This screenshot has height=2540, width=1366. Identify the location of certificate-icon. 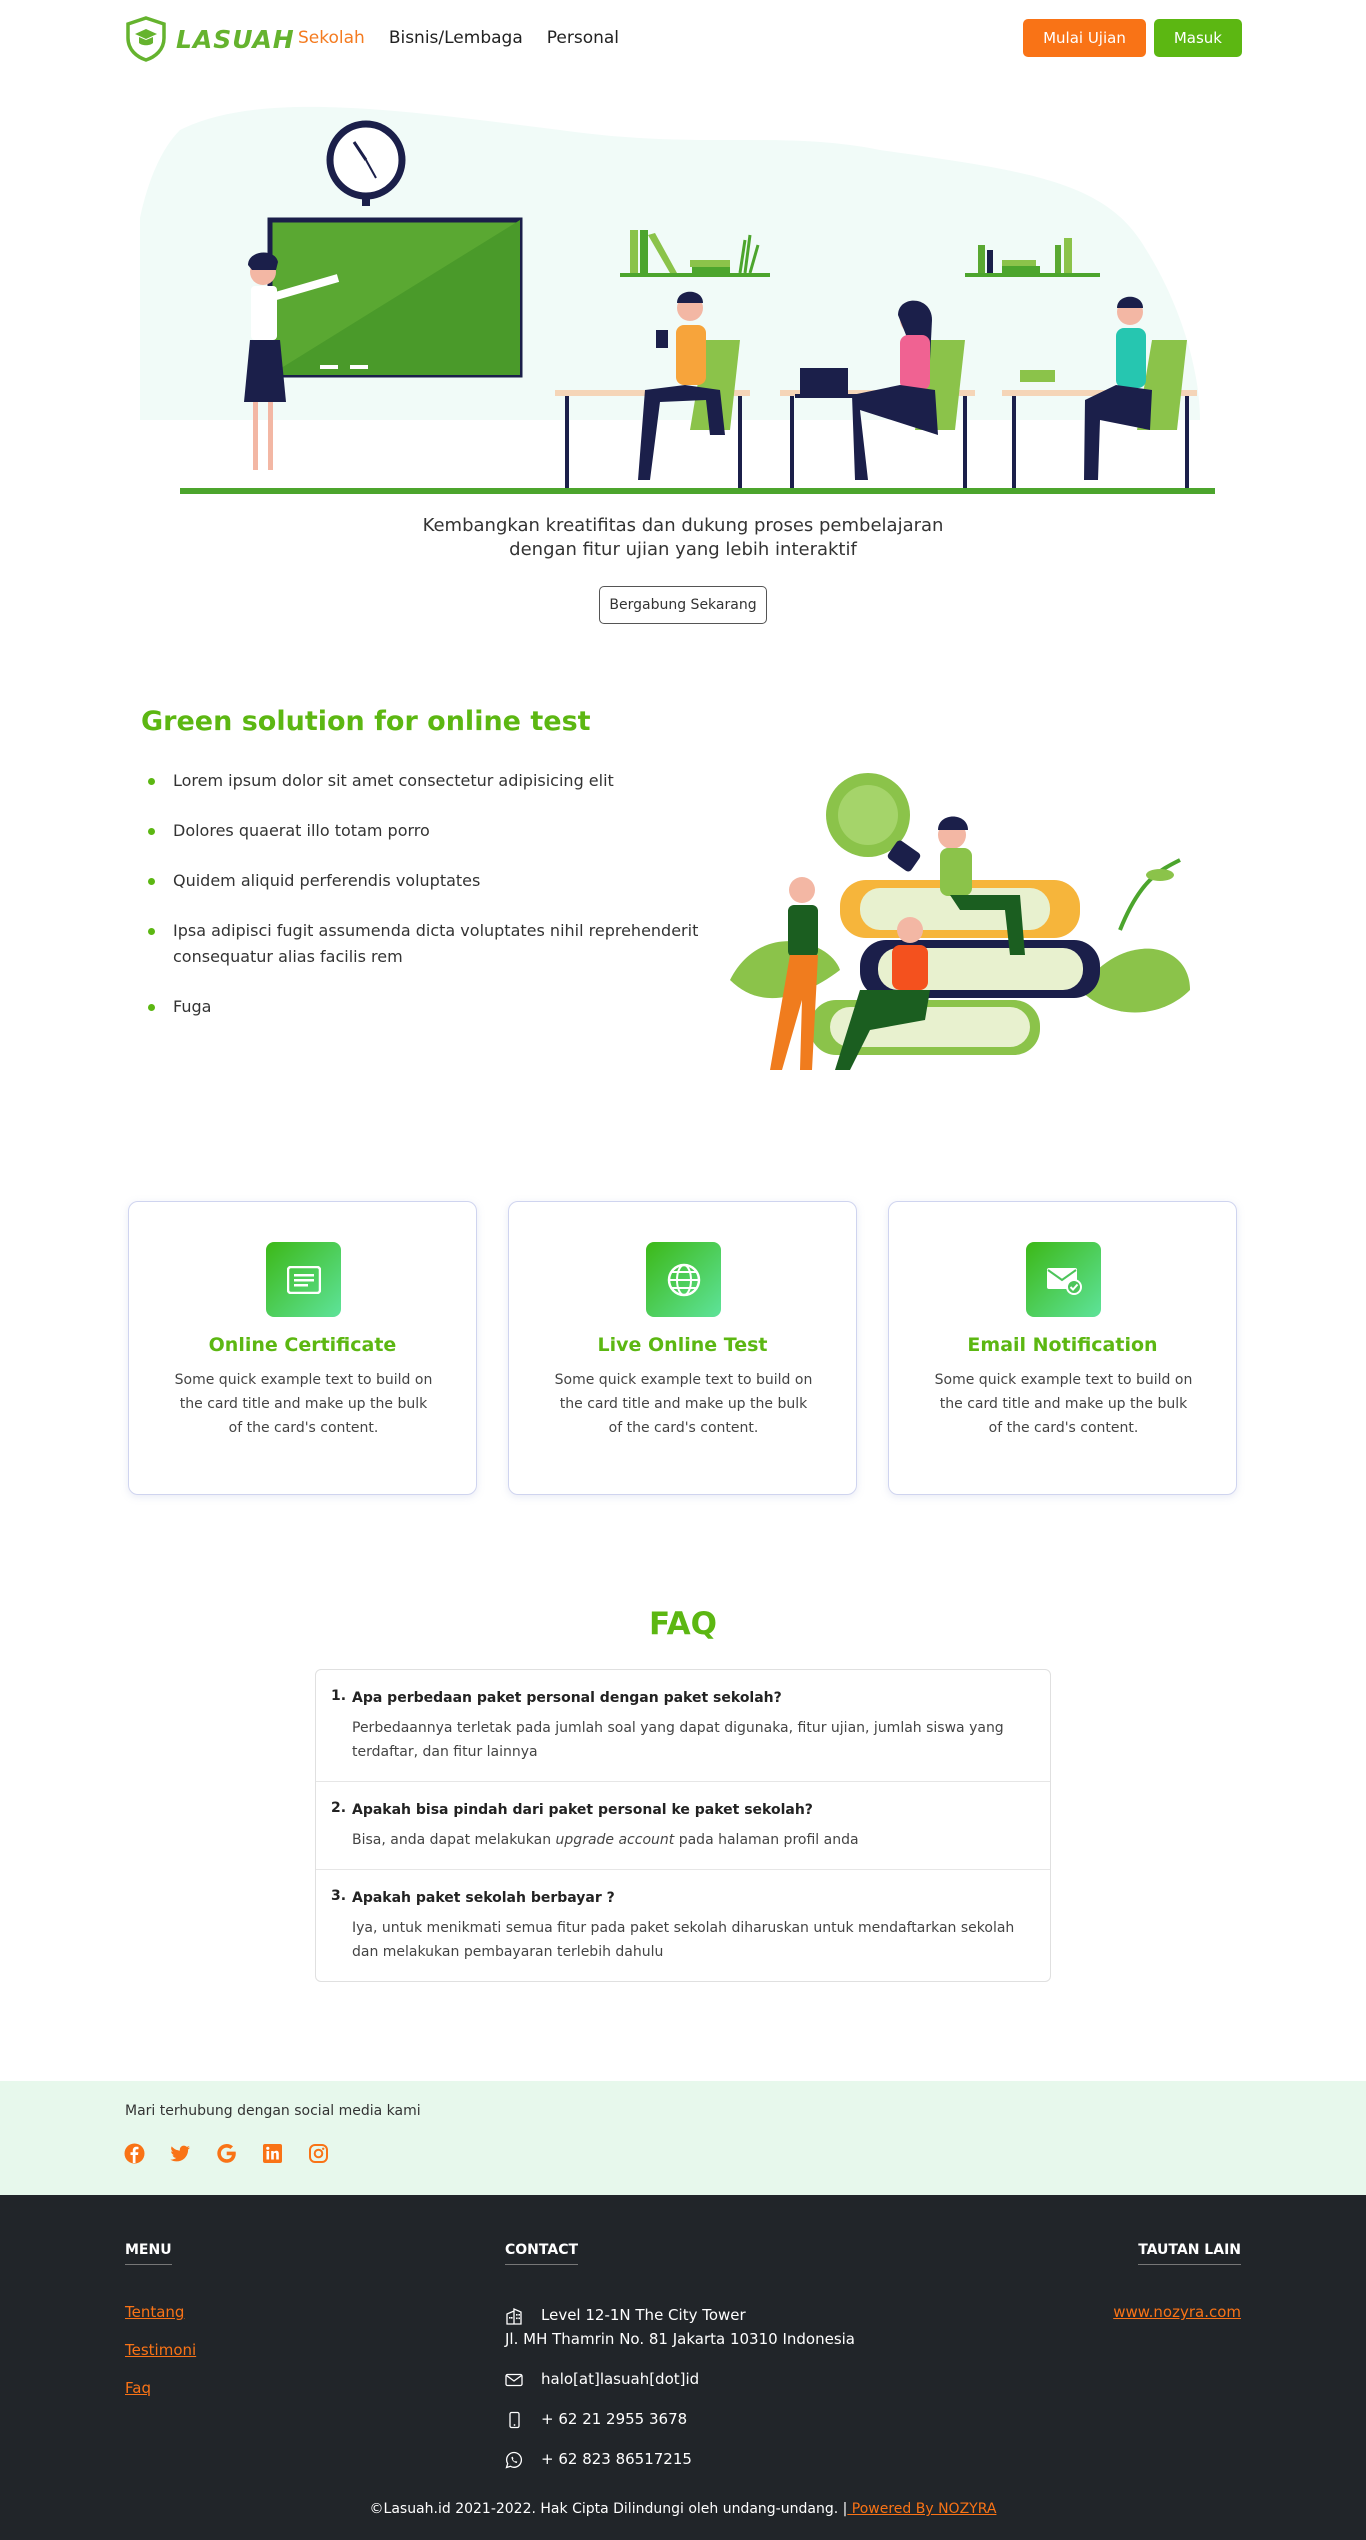
(303, 1279).